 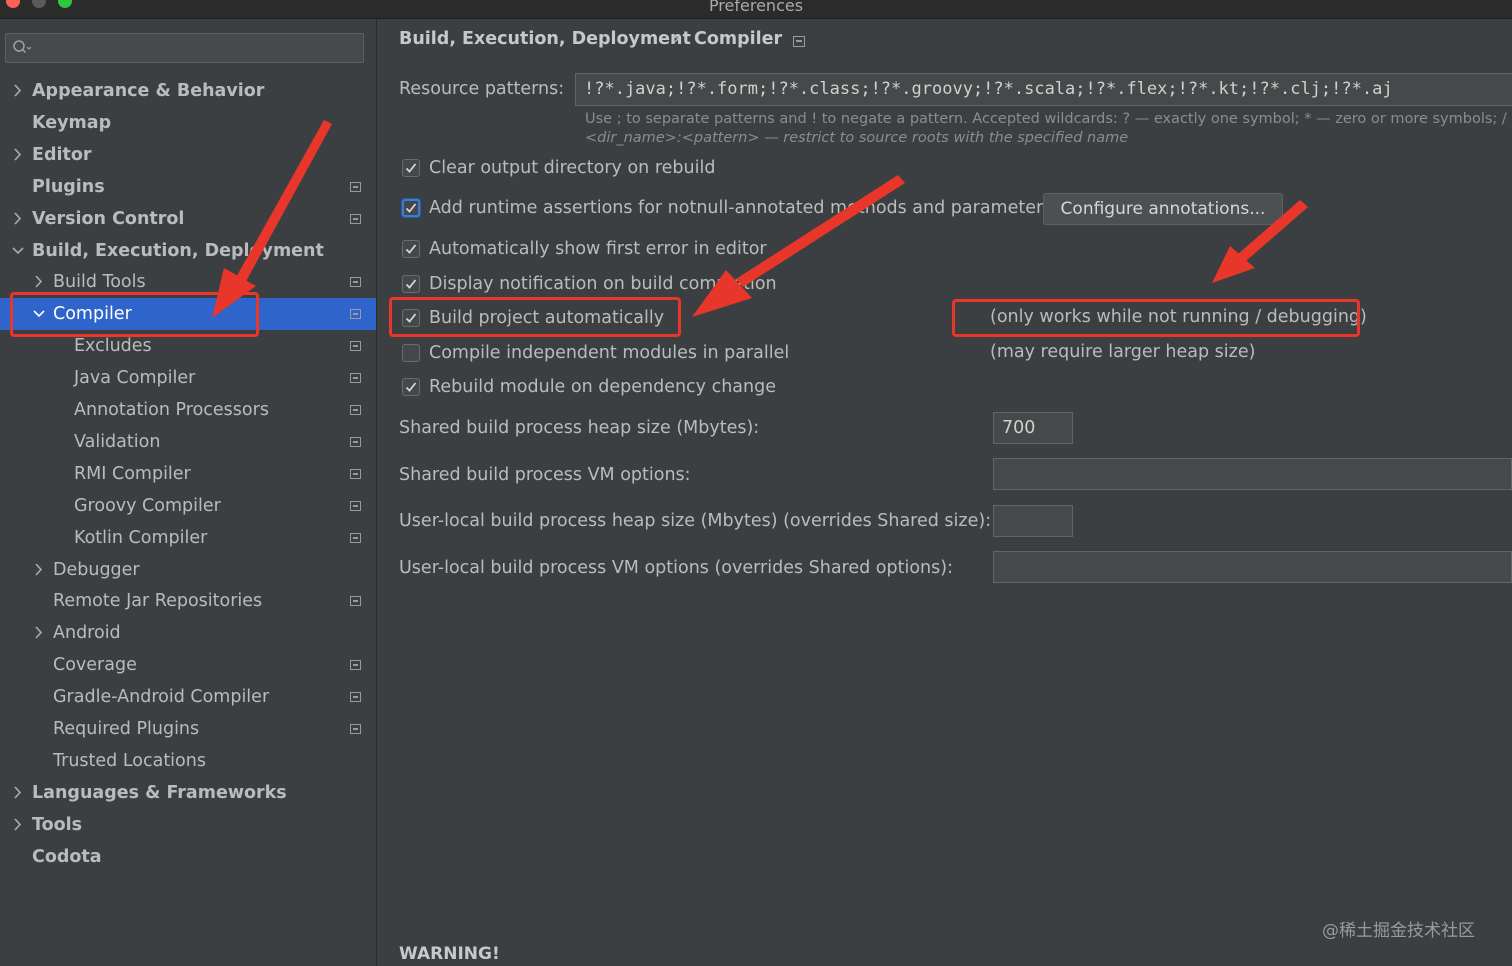 I want to click on annotation-arrow-sidebar, so click(x=272, y=219).